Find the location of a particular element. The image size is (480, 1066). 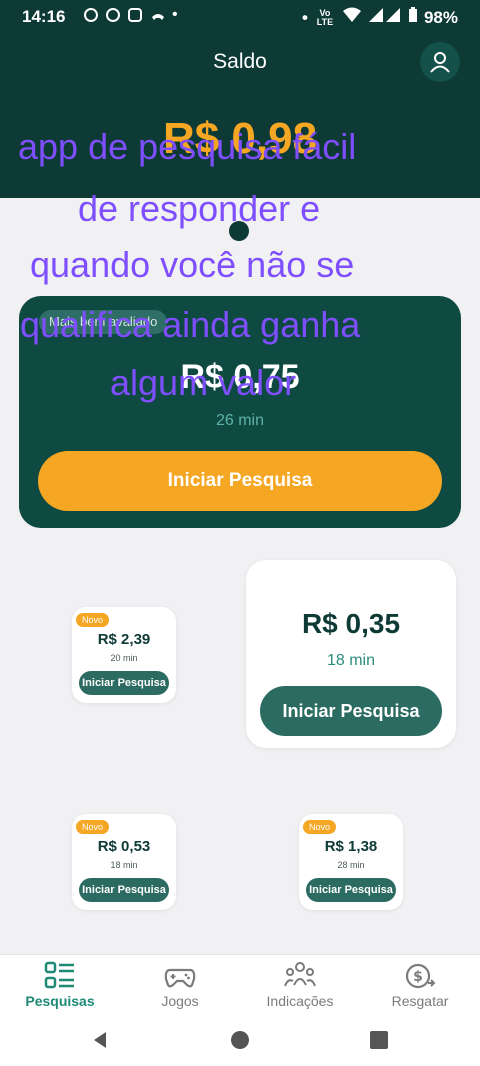

survey-reward: R$ 0,53 is located at coordinates (124, 846).